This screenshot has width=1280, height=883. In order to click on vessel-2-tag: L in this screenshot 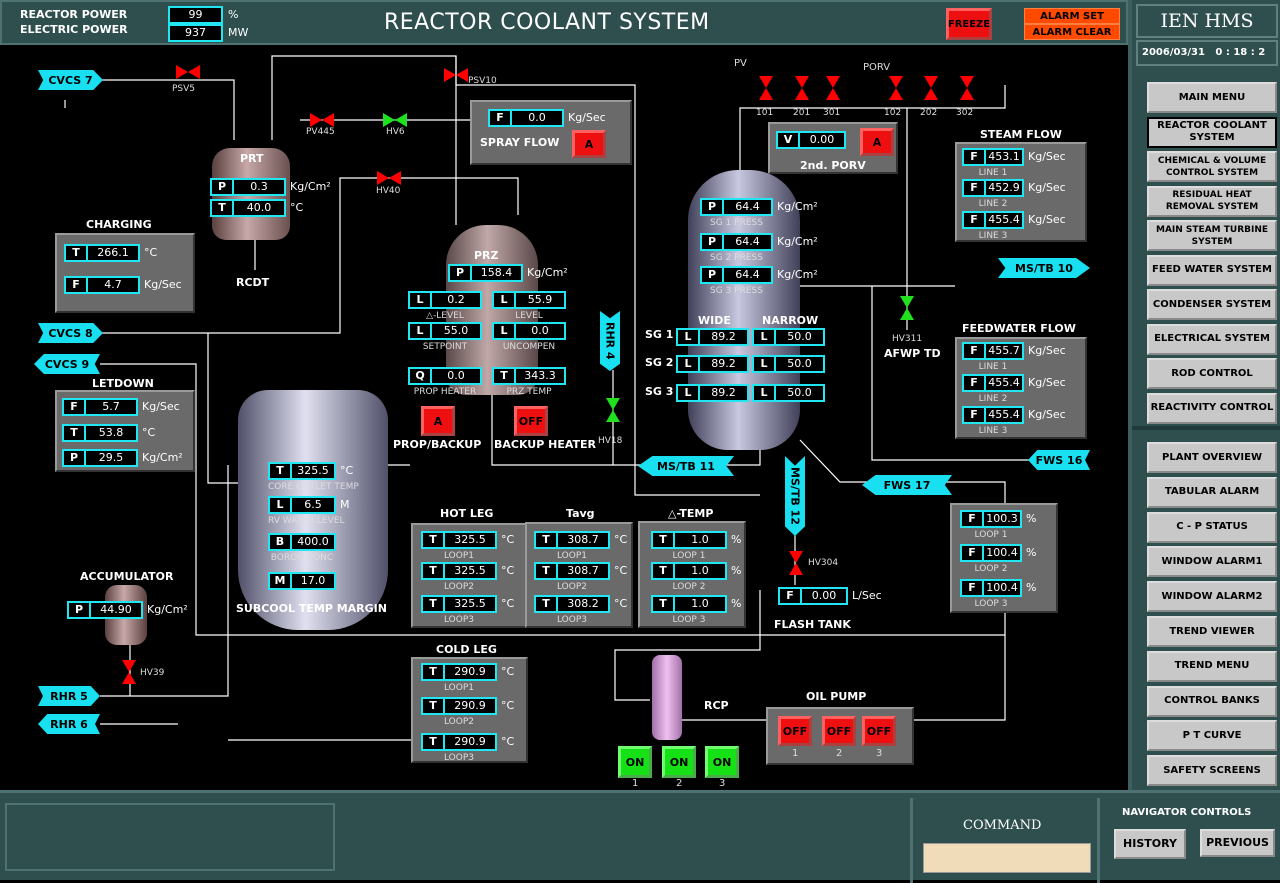, I will do `click(280, 505)`.